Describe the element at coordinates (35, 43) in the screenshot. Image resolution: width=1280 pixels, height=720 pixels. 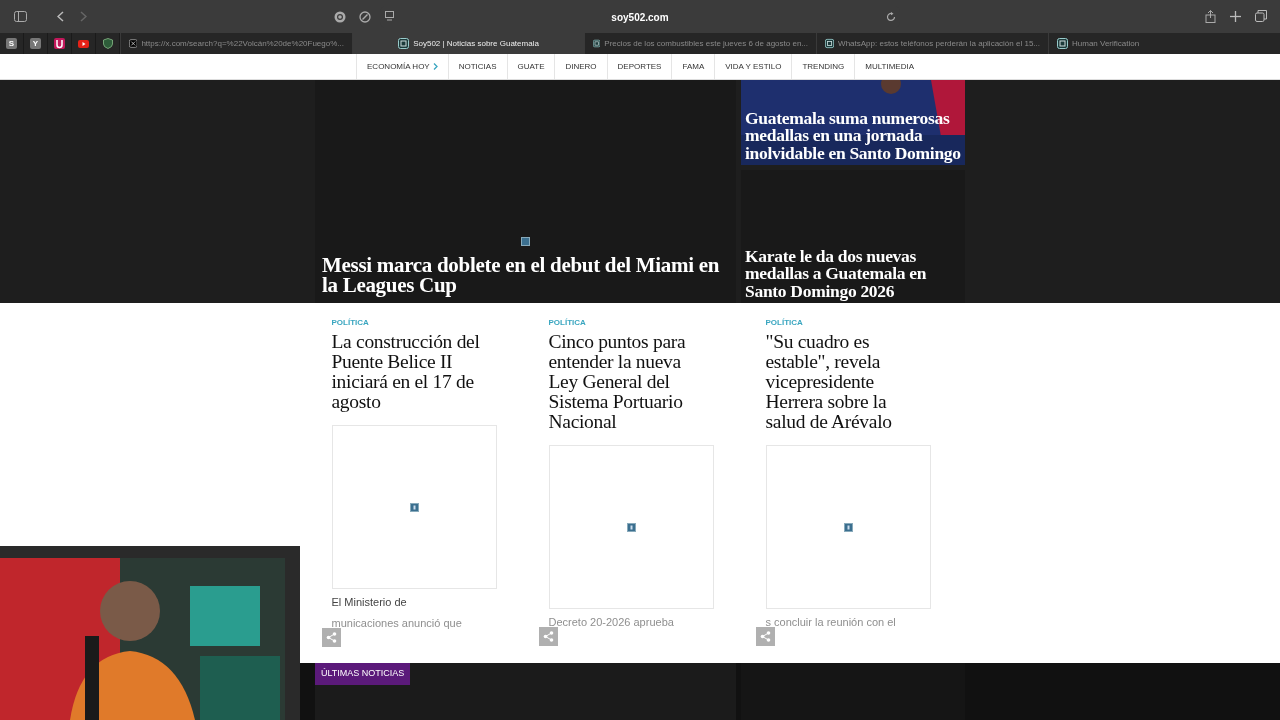
I see `pinned-tab: Y` at that location.